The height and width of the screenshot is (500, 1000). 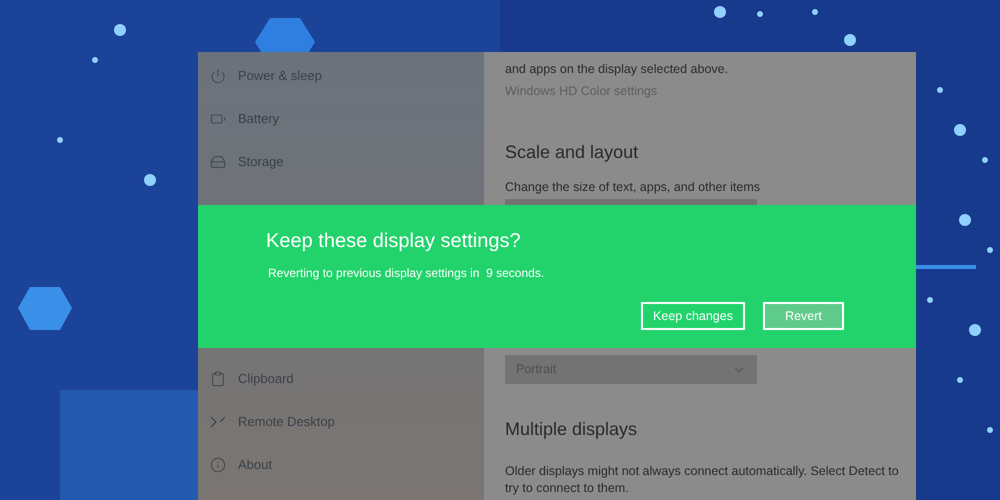 I want to click on multiple-displays-description: Older displays might not always connect automatically. Select Detect to try to connect to them., so click(x=702, y=480).